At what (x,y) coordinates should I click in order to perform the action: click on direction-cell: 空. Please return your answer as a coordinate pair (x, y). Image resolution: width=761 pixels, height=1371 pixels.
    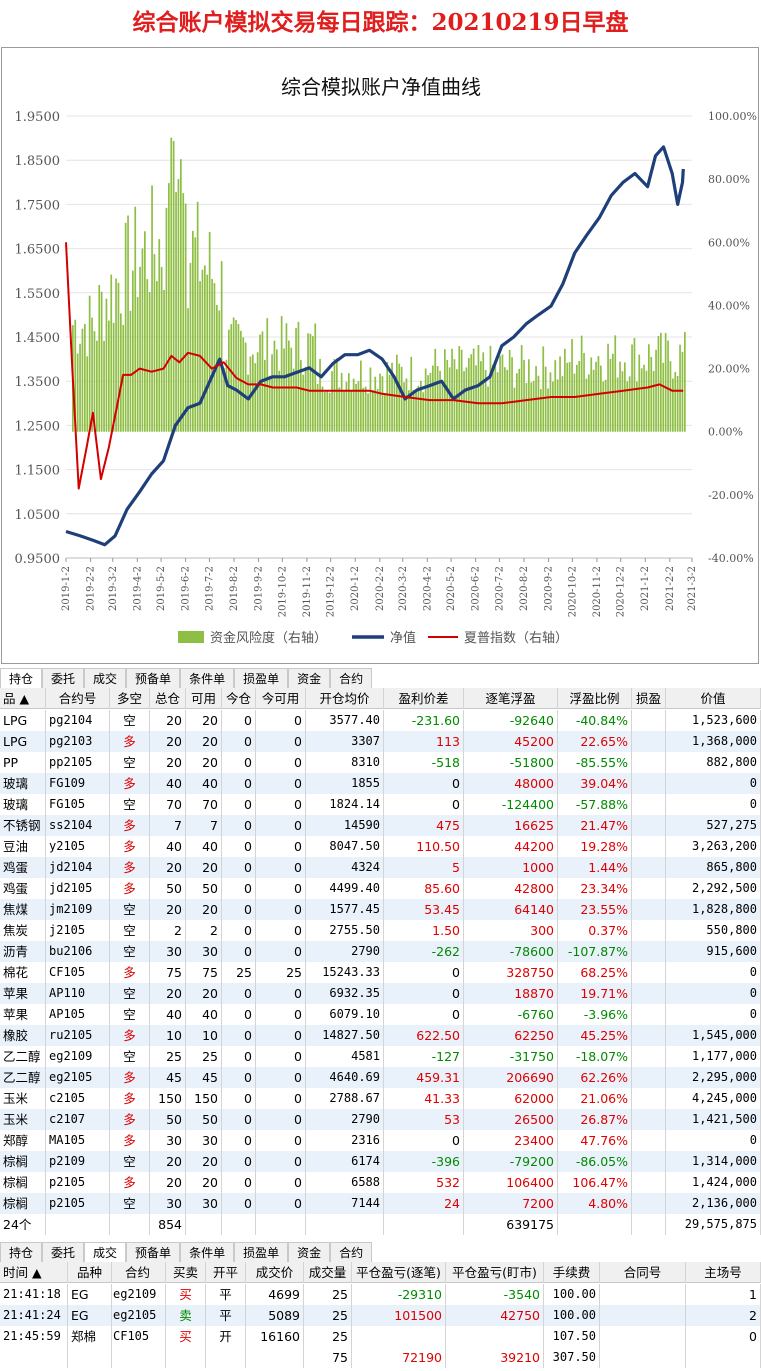
    Looking at the image, I should click on (130, 762).